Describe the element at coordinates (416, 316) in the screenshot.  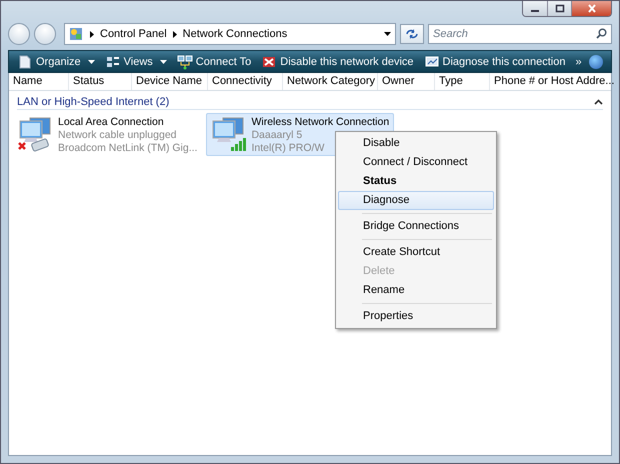
I see `menu-item: Properties` at that location.